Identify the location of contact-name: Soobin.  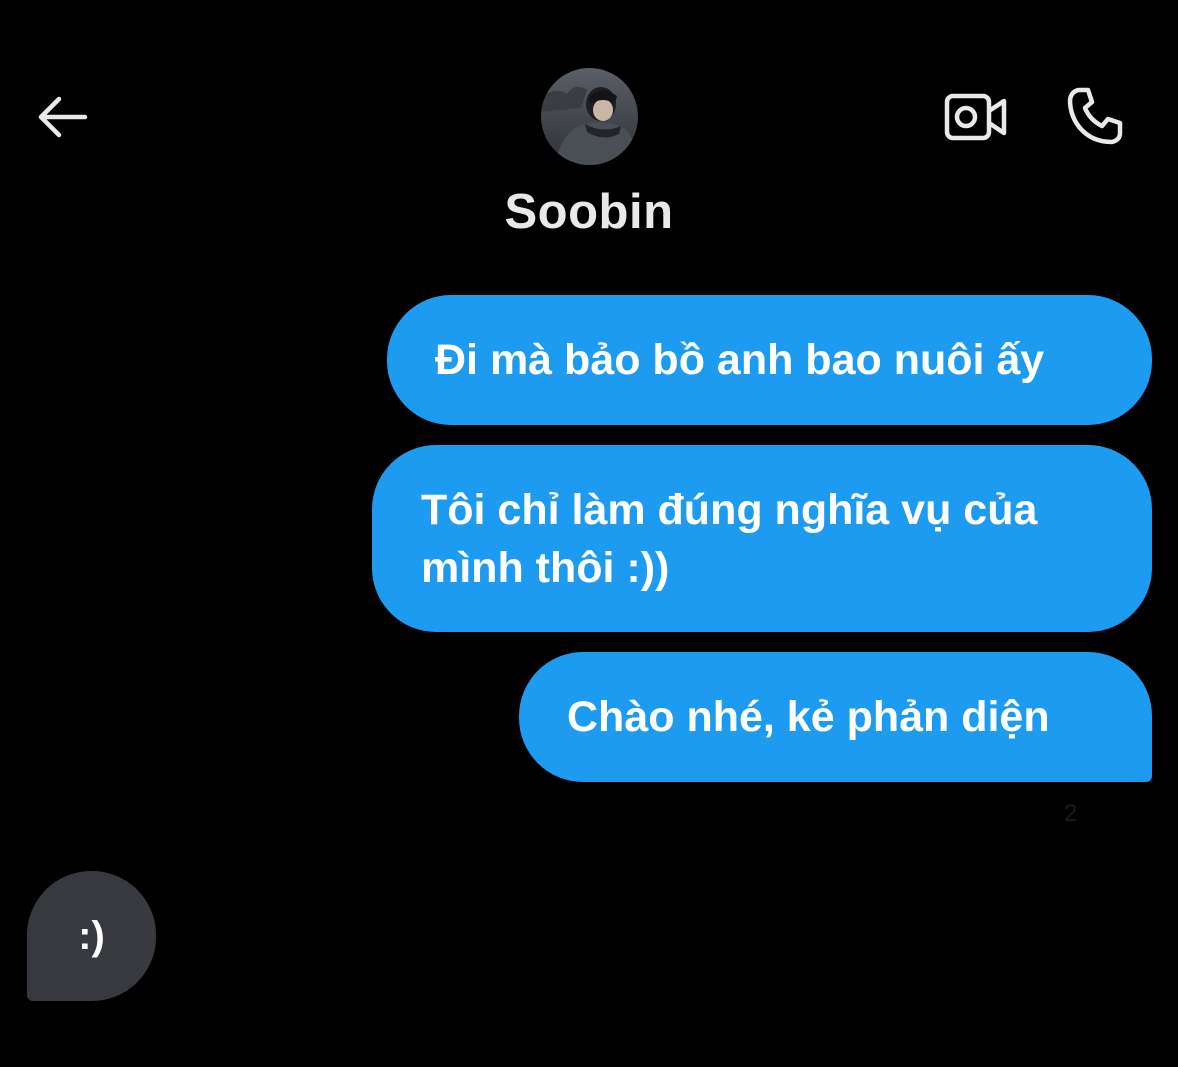
(589, 212).